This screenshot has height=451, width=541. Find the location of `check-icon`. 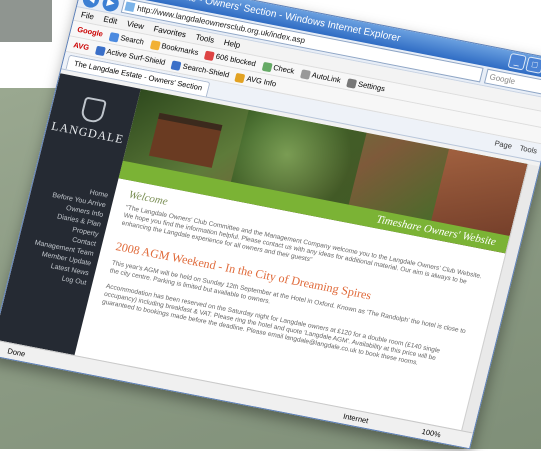

check-icon is located at coordinates (267, 66).